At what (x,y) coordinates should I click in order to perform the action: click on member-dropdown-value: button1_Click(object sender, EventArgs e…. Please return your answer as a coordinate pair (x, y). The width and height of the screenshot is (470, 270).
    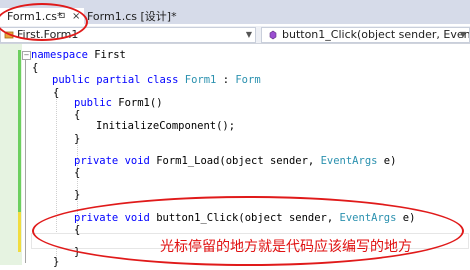
    Looking at the image, I should click on (376, 34).